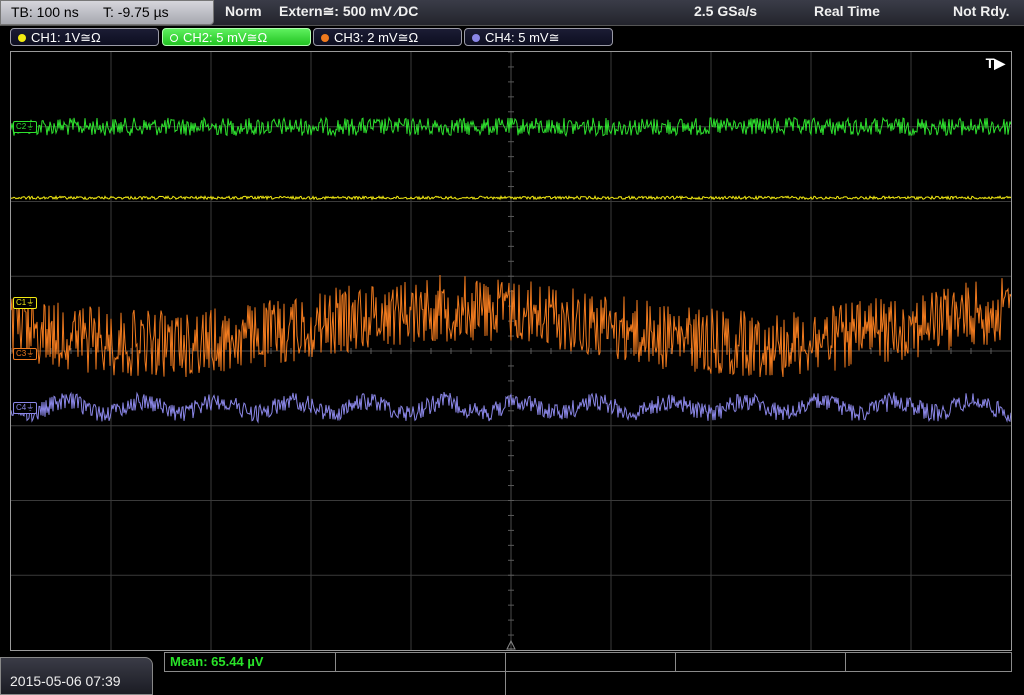  I want to click on channel-1-label: CH1: 1V≅Ω, so click(66, 37).